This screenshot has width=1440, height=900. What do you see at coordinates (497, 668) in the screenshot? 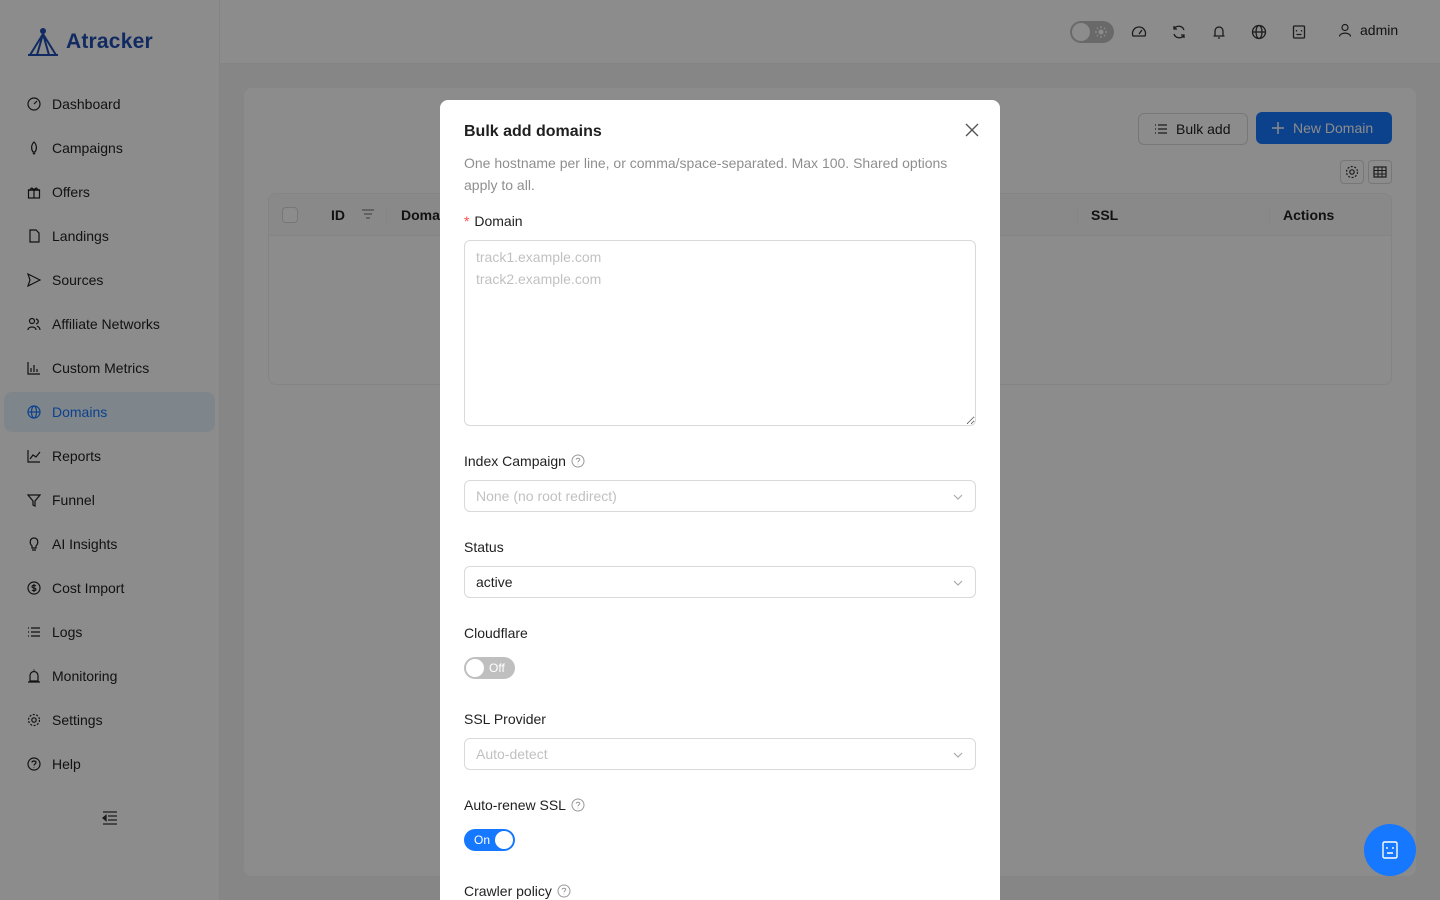
I see `switch-text: Off` at bounding box center [497, 668].